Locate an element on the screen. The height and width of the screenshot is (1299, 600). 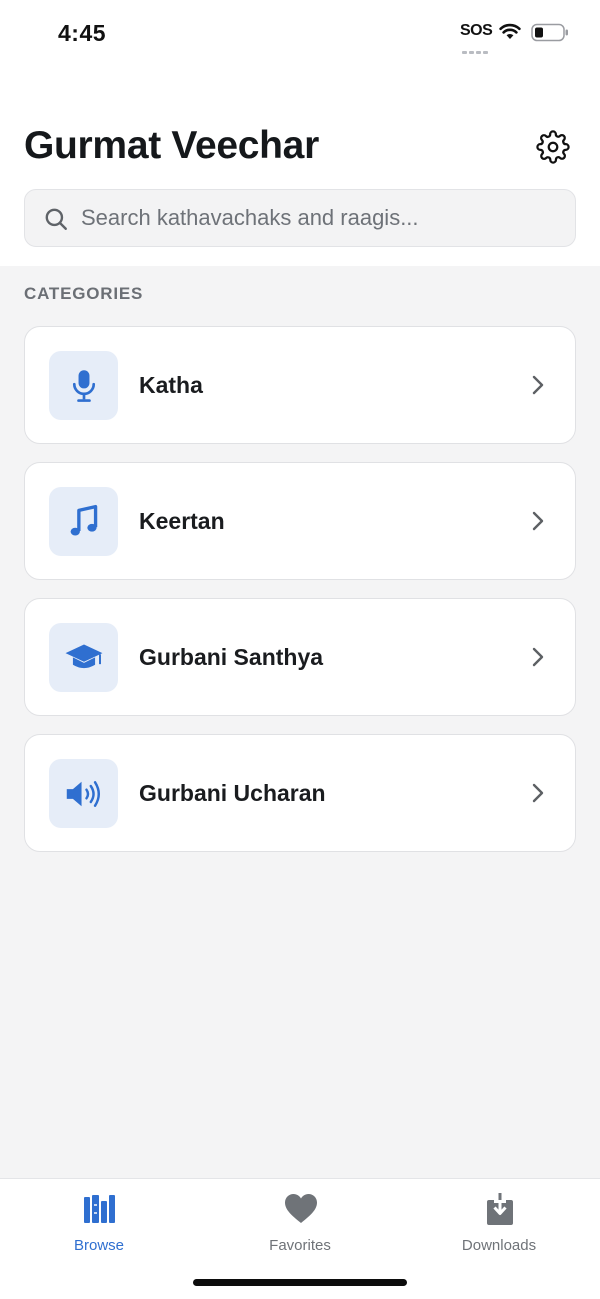
settings-button is located at coordinates (553, 147).